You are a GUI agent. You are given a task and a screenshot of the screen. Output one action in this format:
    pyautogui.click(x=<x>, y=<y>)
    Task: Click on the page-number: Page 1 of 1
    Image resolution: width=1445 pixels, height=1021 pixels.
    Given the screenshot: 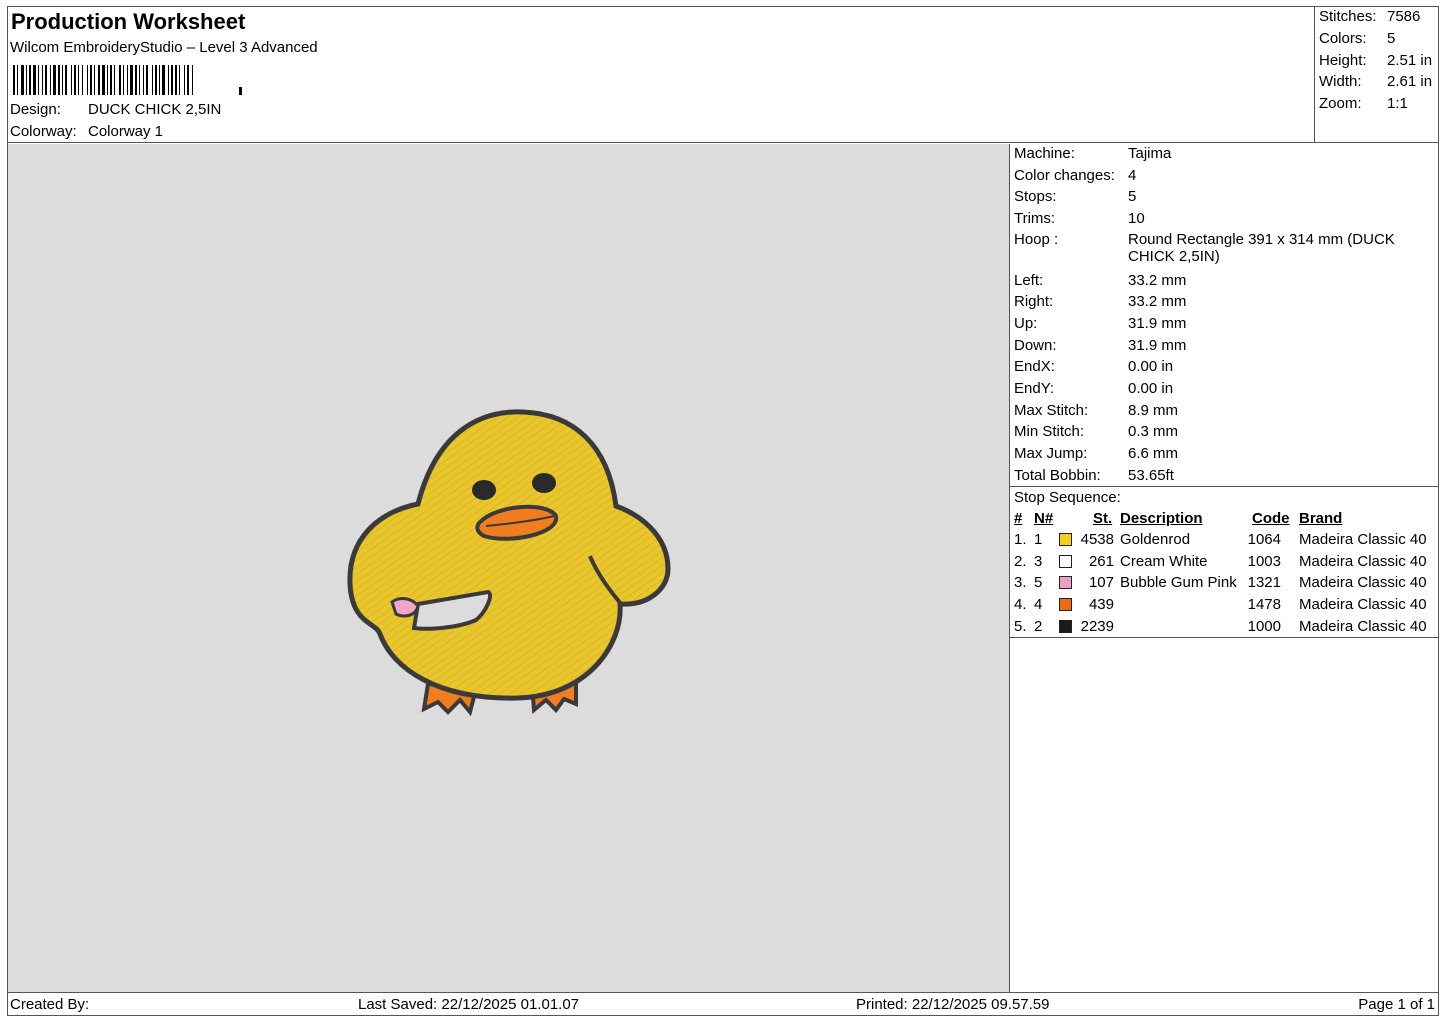 What is the action you would take?
    pyautogui.click(x=1396, y=1004)
    